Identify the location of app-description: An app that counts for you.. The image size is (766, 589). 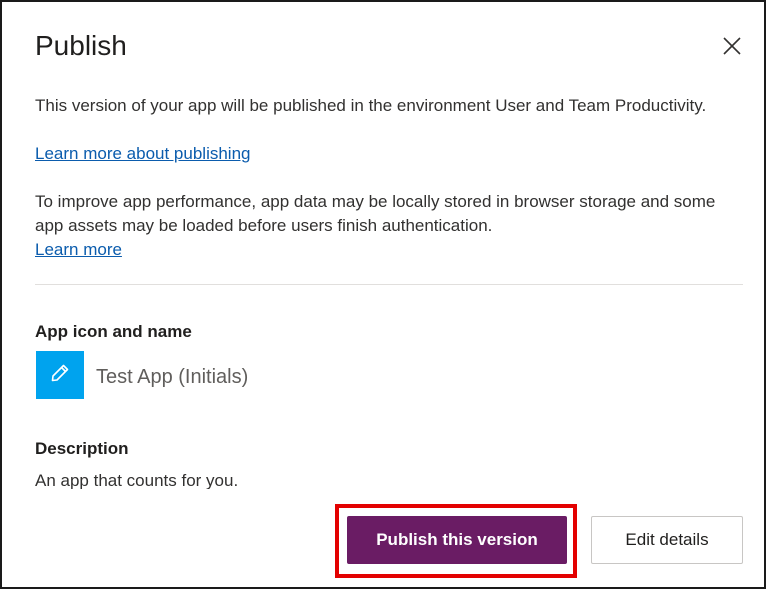
(137, 480).